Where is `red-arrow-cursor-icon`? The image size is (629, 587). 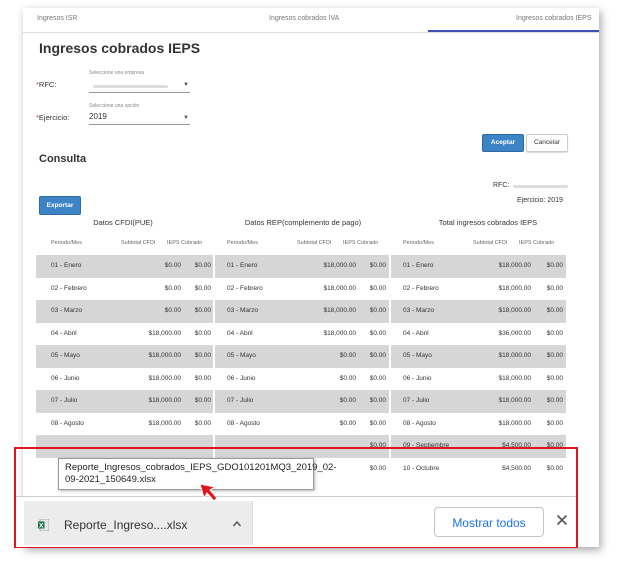 red-arrow-cursor-icon is located at coordinates (208, 492).